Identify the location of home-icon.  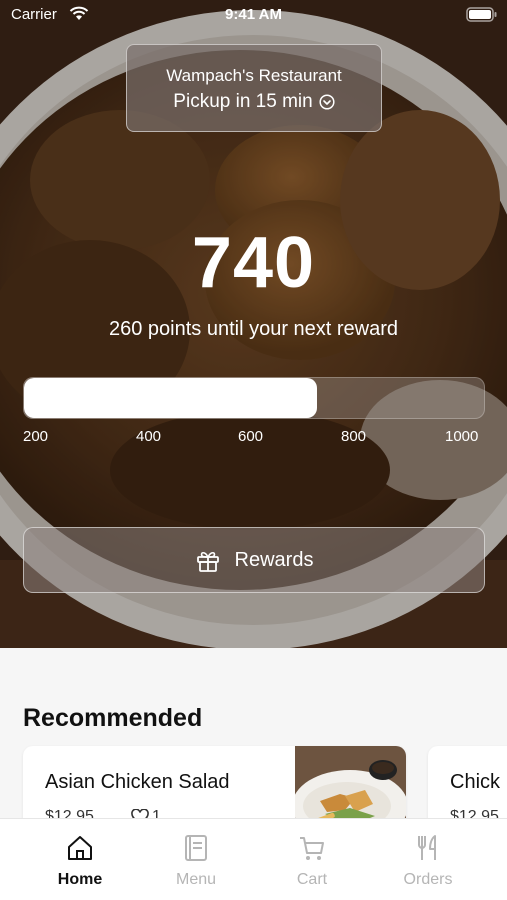
(80, 848).